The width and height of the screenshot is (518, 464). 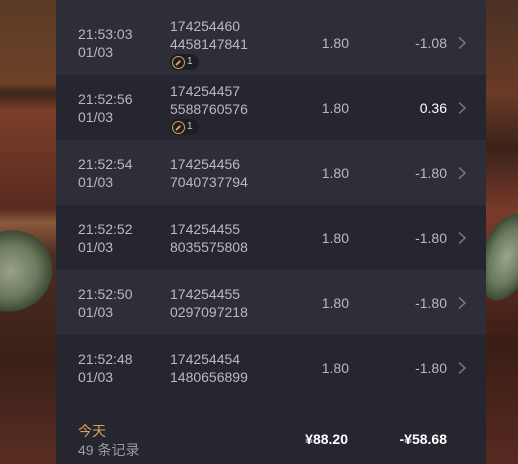 What do you see at coordinates (209, 237) in the screenshot?
I see `record-id: 174254455 8035575808` at bounding box center [209, 237].